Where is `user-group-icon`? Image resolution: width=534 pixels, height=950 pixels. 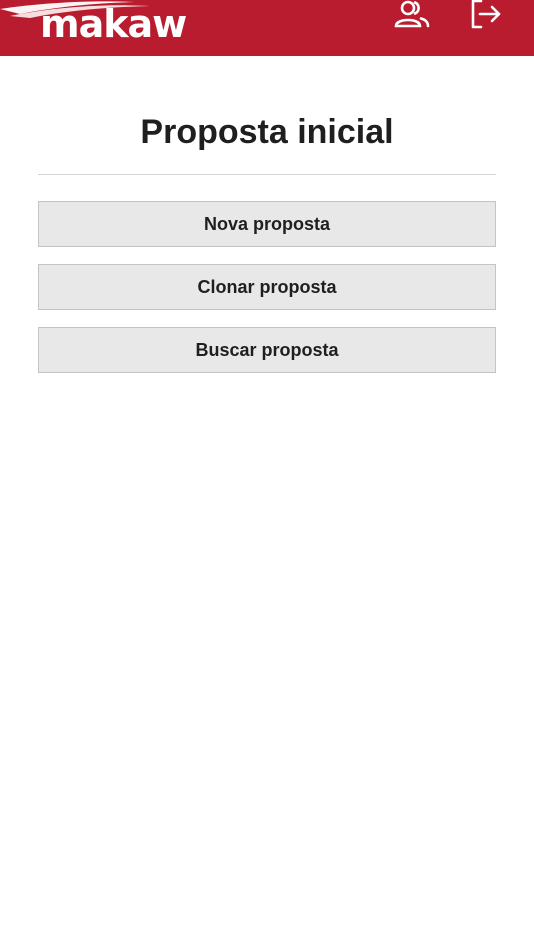
user-group-icon is located at coordinates (412, 14).